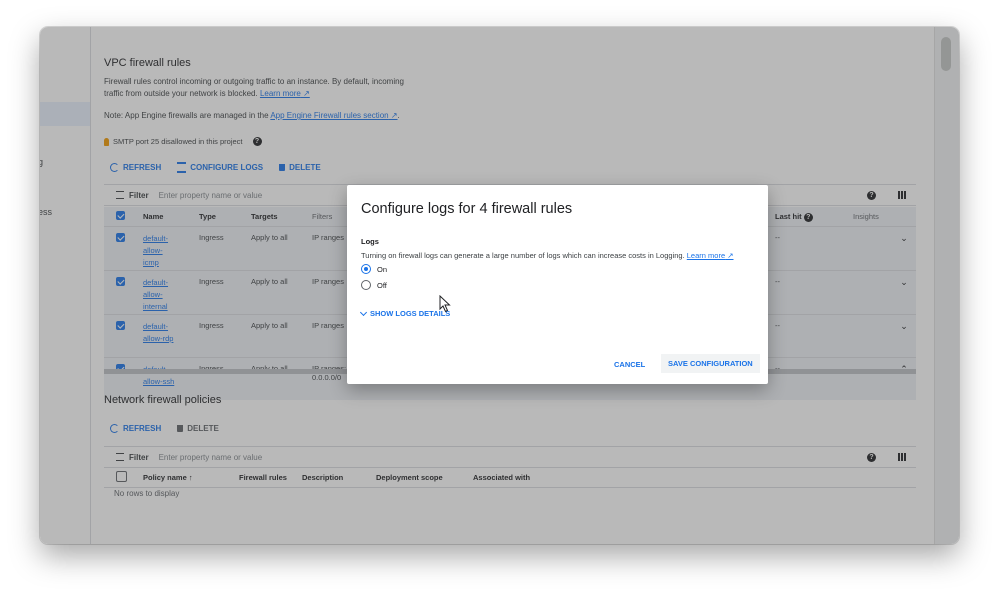  What do you see at coordinates (363, 312) in the screenshot?
I see `chevron-down-icon` at bounding box center [363, 312].